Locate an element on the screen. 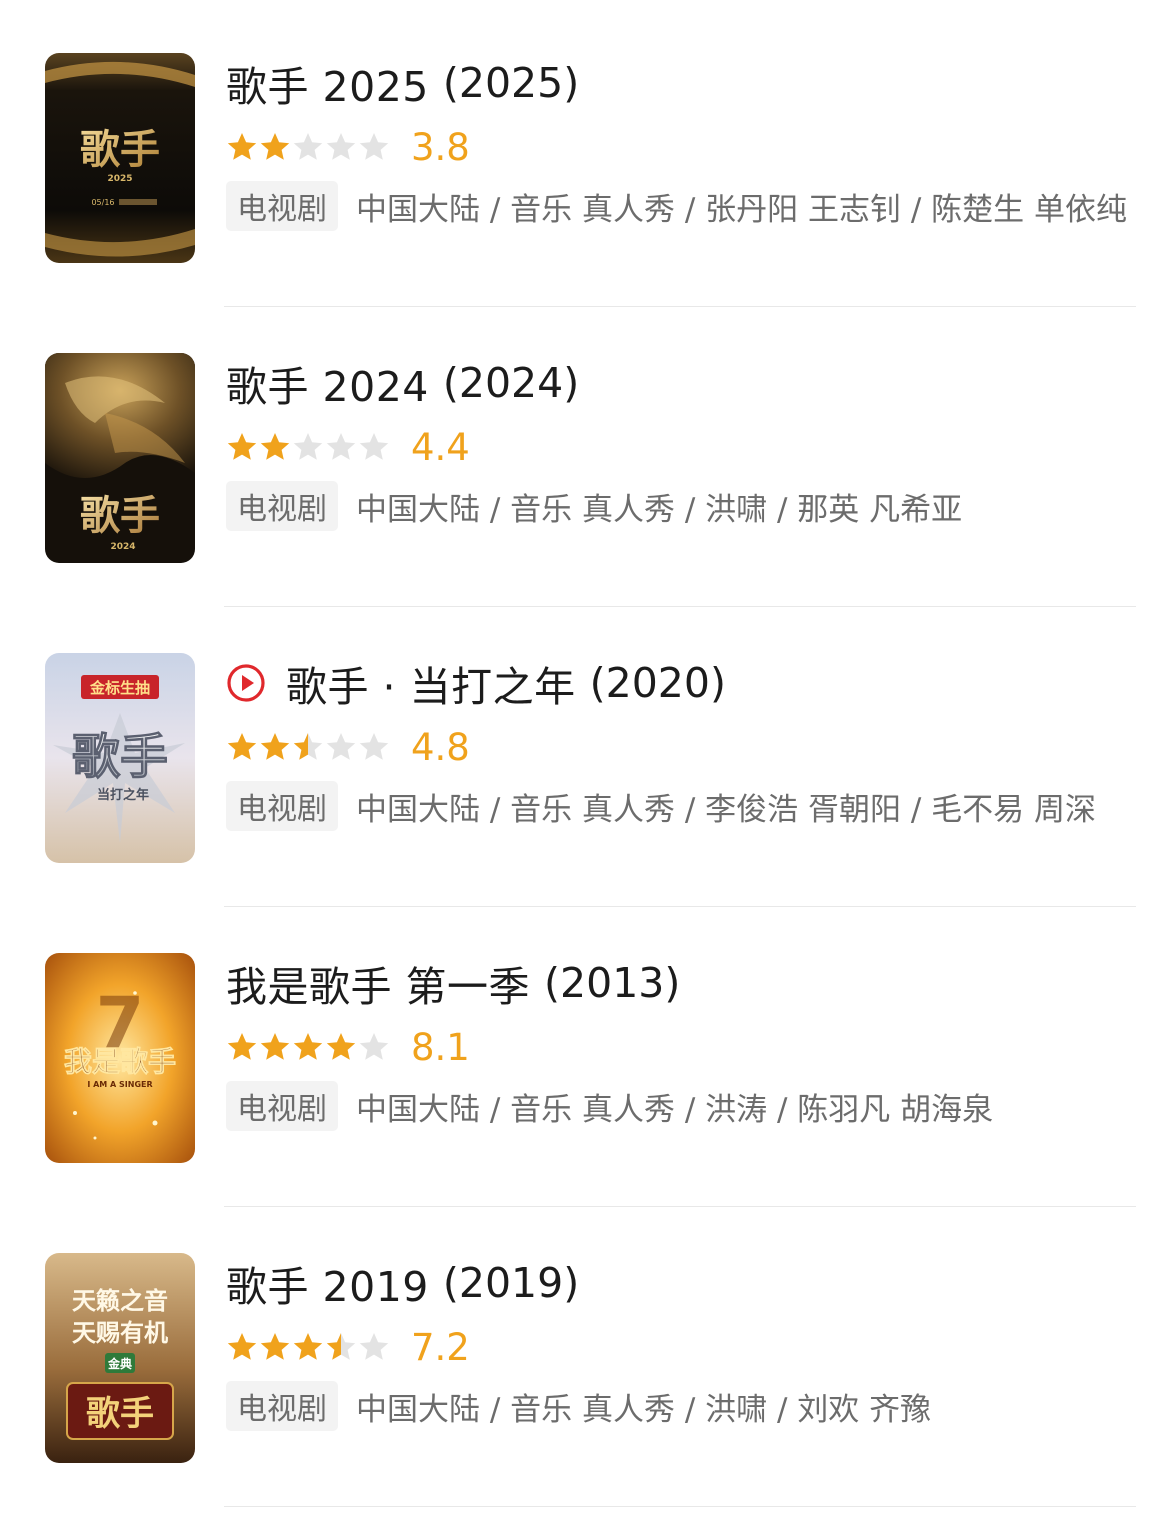 The width and height of the screenshot is (1176, 1514). poster-image: 天籁之音 天赐有机 金典 歌手 is located at coordinates (120, 1358).